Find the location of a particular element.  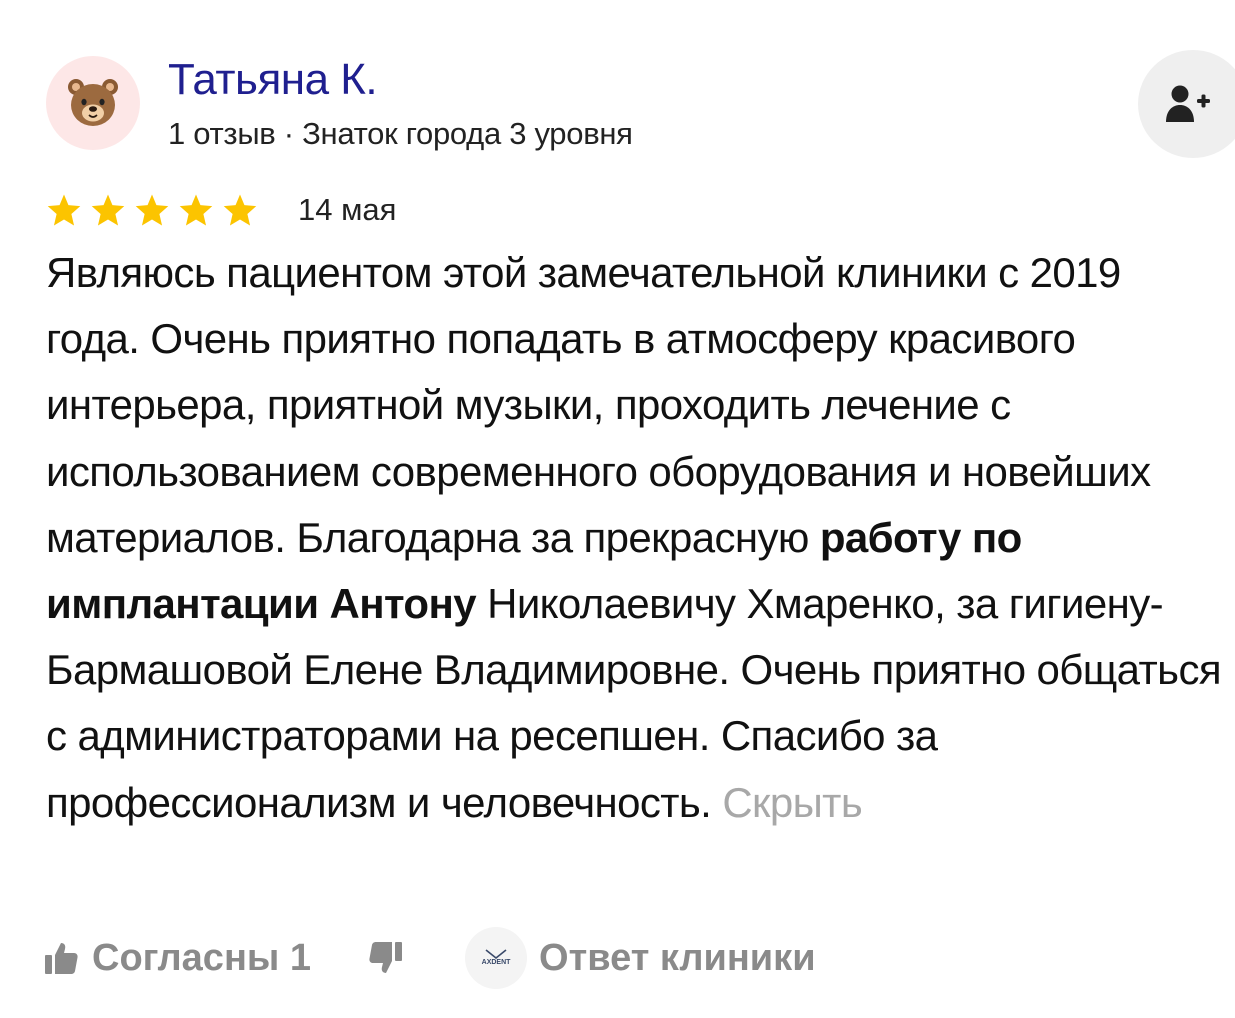

review-date: 14 мая is located at coordinates (347, 209).